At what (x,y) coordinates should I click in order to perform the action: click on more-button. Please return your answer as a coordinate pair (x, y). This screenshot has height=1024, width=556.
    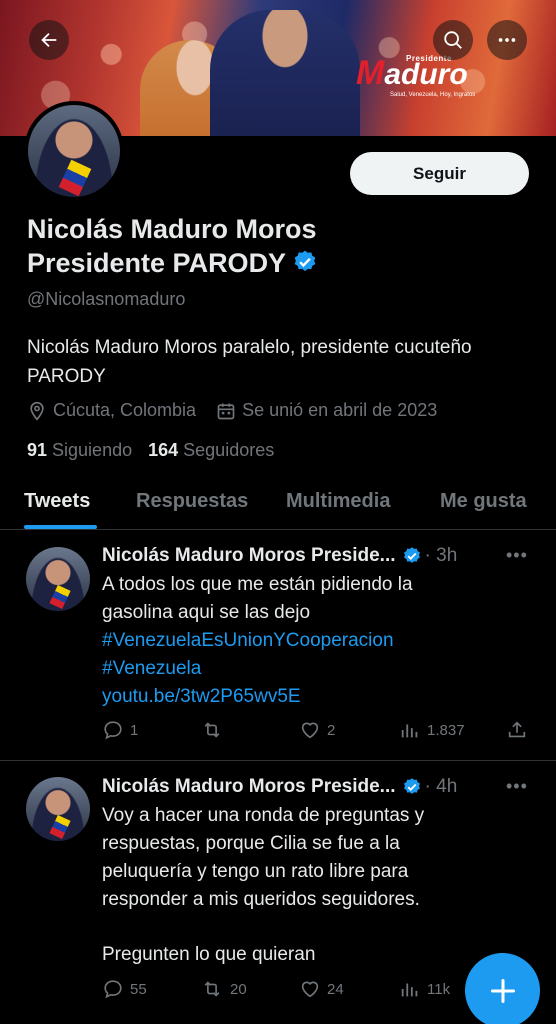
    Looking at the image, I should click on (507, 40).